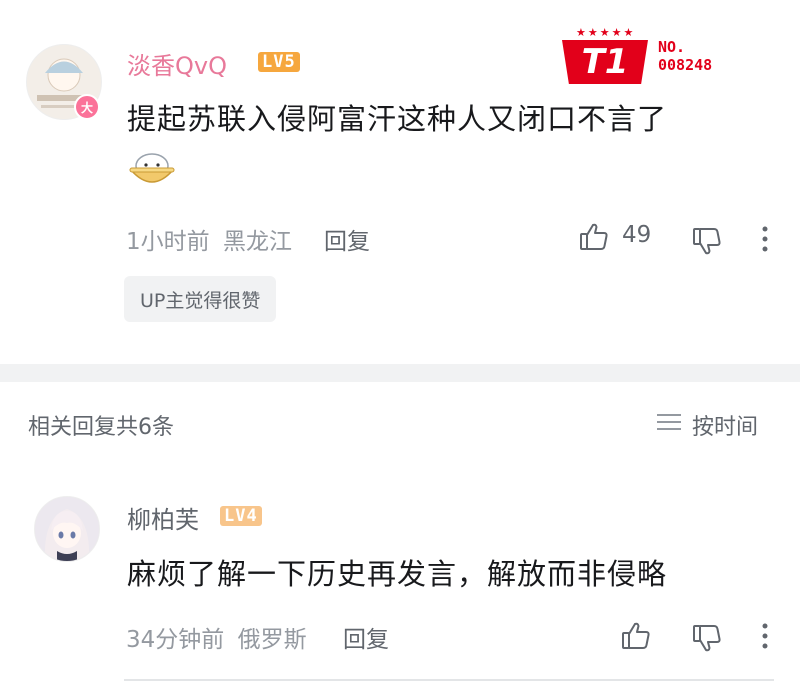 This screenshot has height=684, width=800. What do you see at coordinates (652, 61) in the screenshot?
I see `fan-badge: ★★★★★ T1 NO. 008248` at bounding box center [652, 61].